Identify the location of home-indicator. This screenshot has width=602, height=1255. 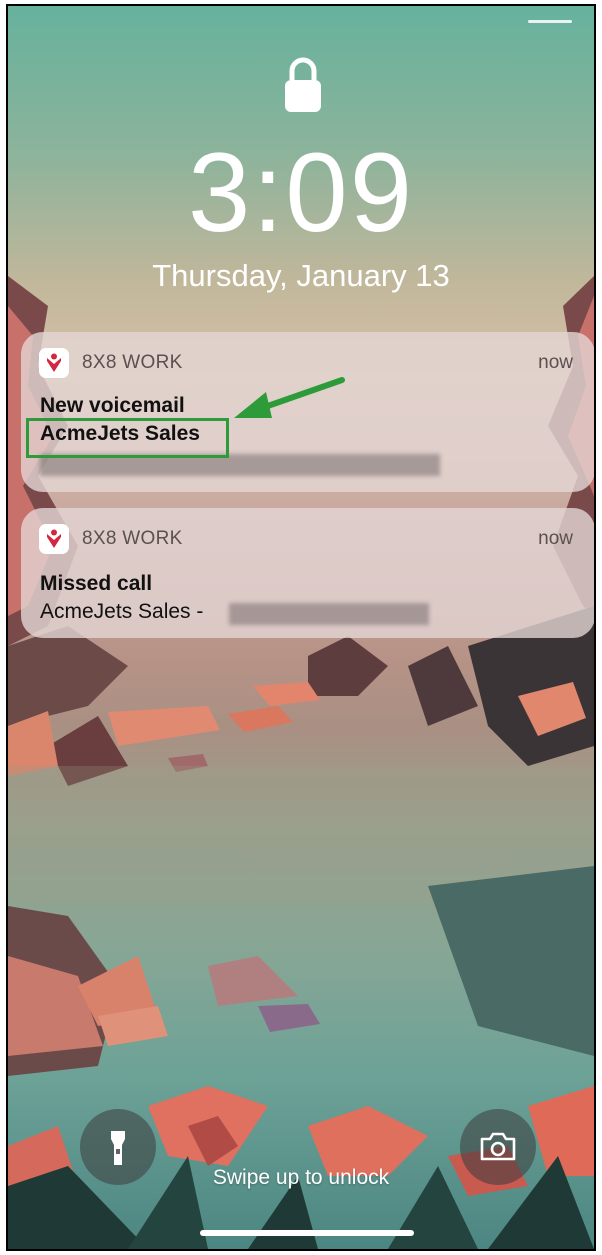
(307, 1233).